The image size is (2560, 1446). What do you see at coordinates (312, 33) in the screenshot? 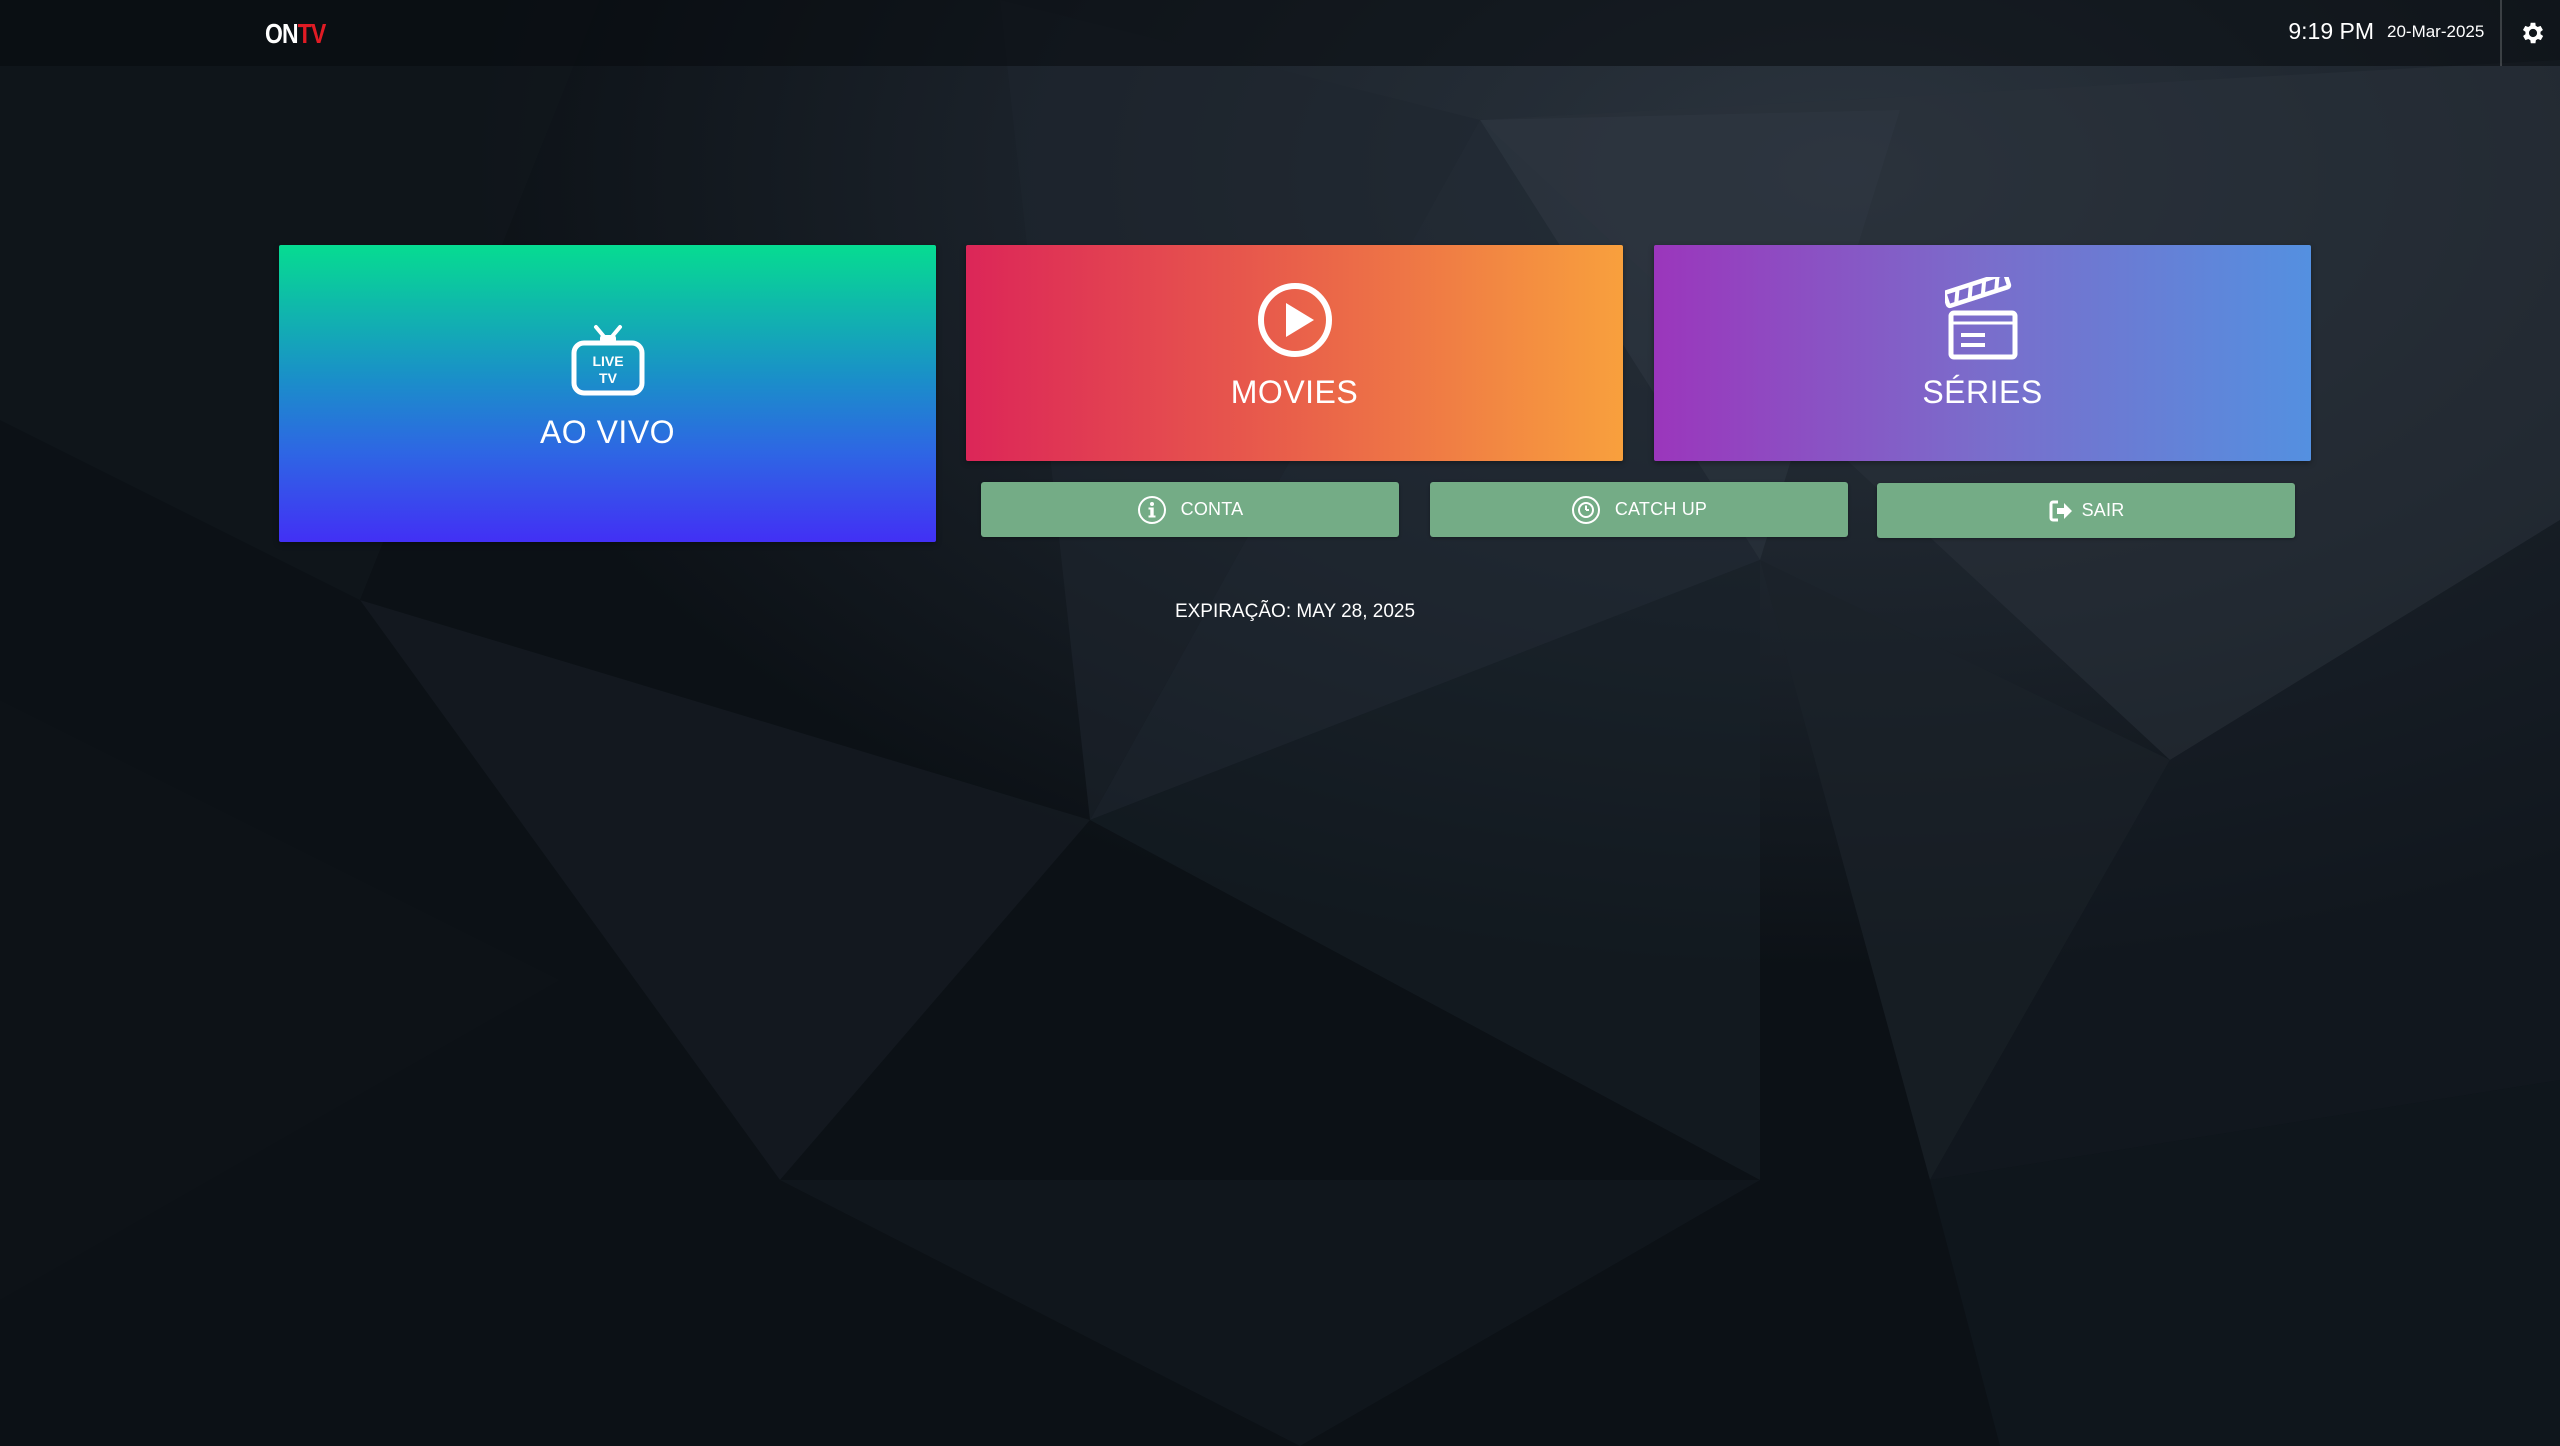
I see `logo-tv-text: TV` at bounding box center [312, 33].